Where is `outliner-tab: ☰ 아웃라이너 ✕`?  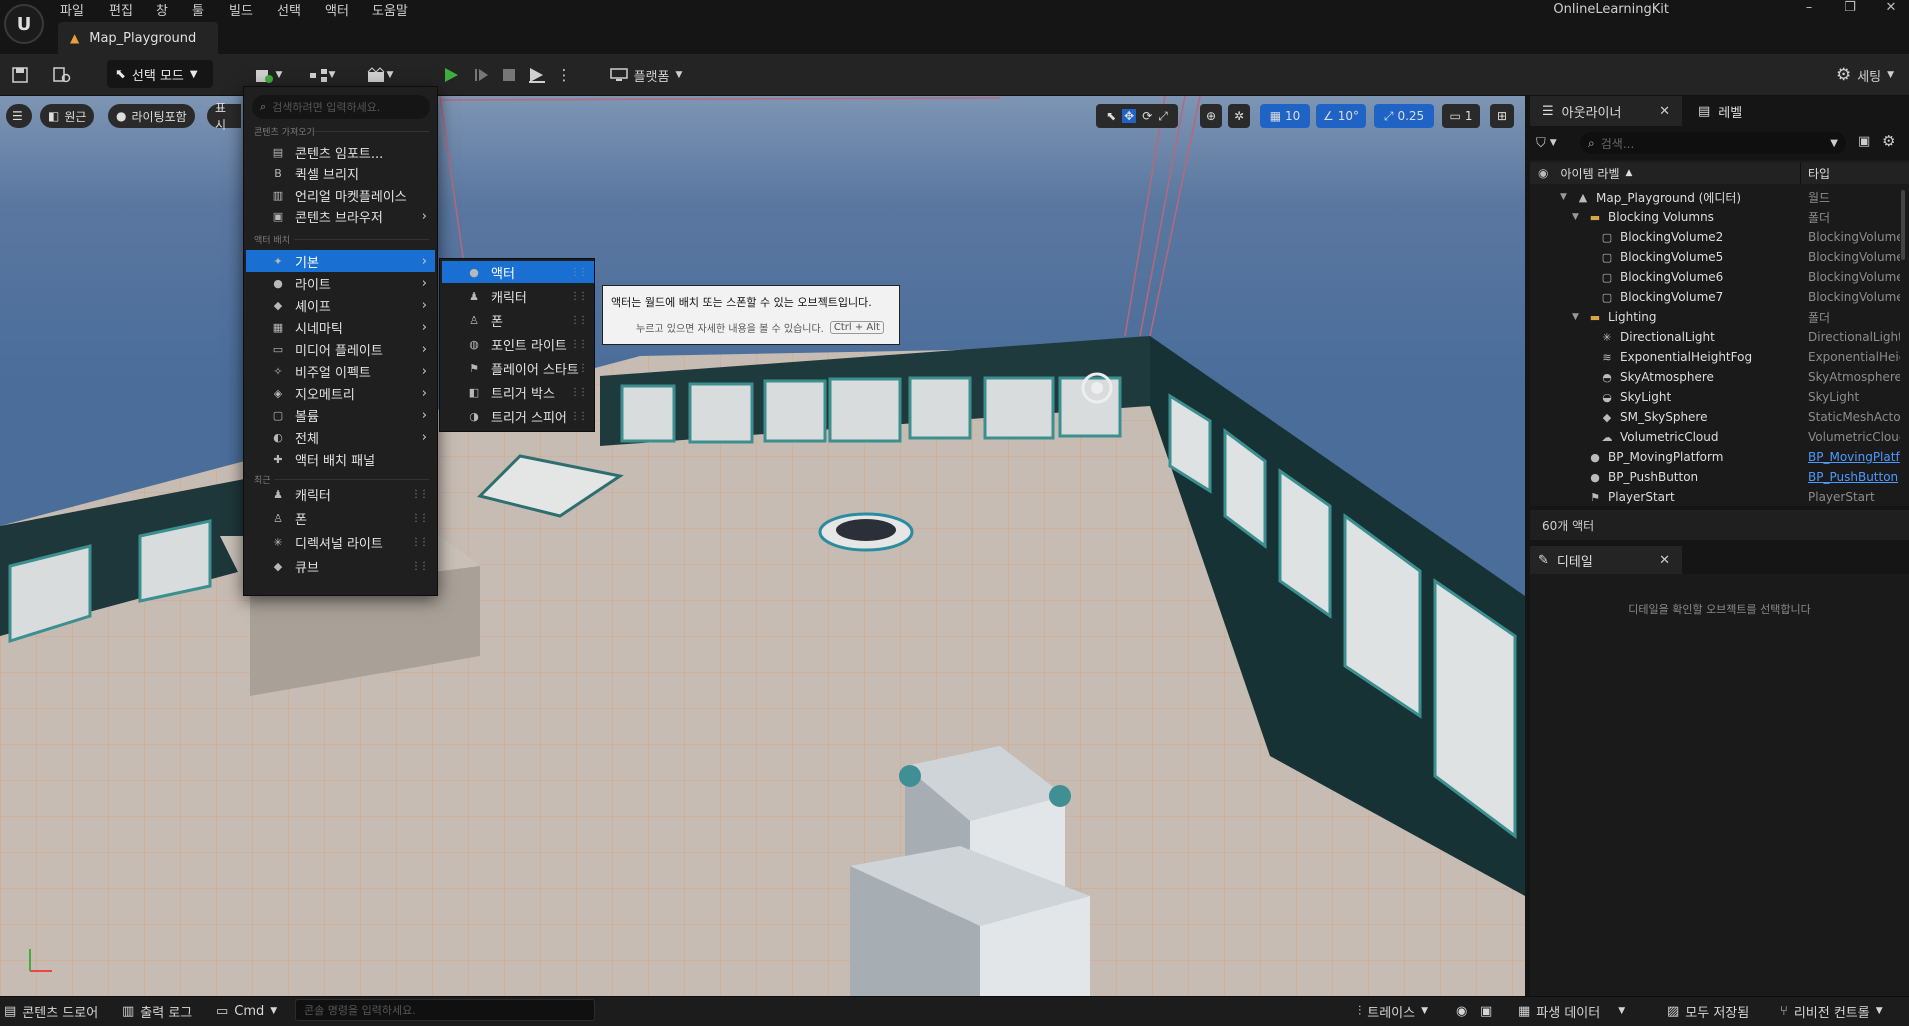
outliner-tab: ☰ 아웃라이너 ✕ is located at coordinates (1606, 111).